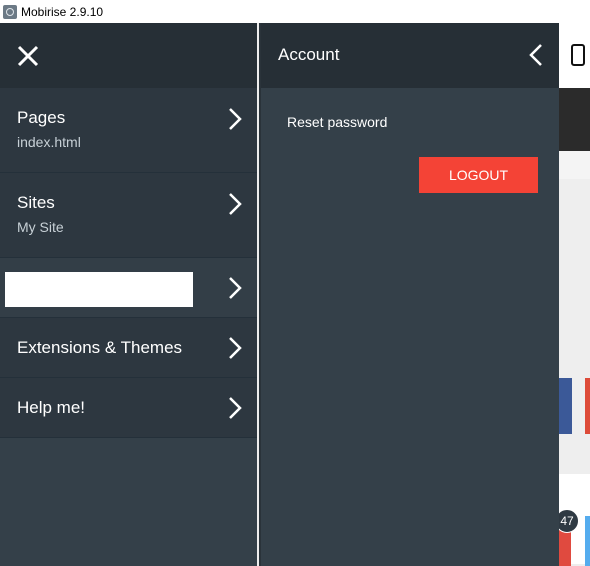 The width and height of the screenshot is (590, 566). I want to click on preview-header-band, so click(573, 119).